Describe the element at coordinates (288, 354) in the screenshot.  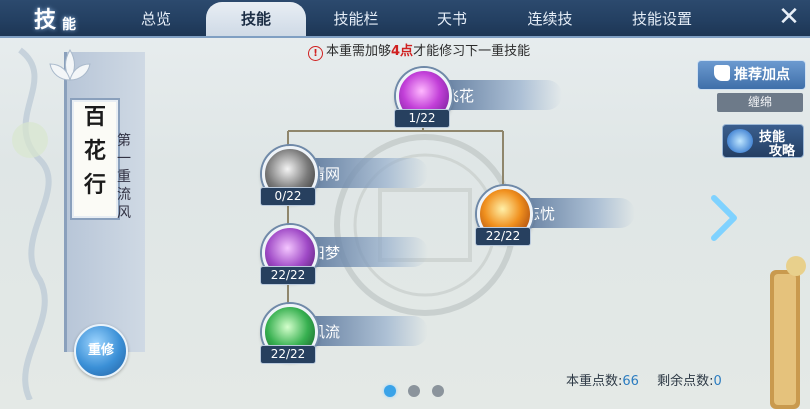
I see `skill-level-fengliu: 22/22` at that location.